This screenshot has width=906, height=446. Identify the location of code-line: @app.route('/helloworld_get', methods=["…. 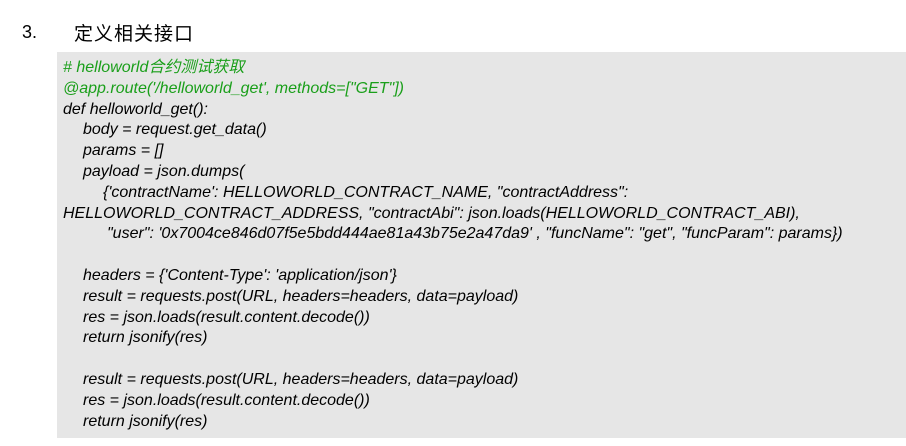
(233, 88).